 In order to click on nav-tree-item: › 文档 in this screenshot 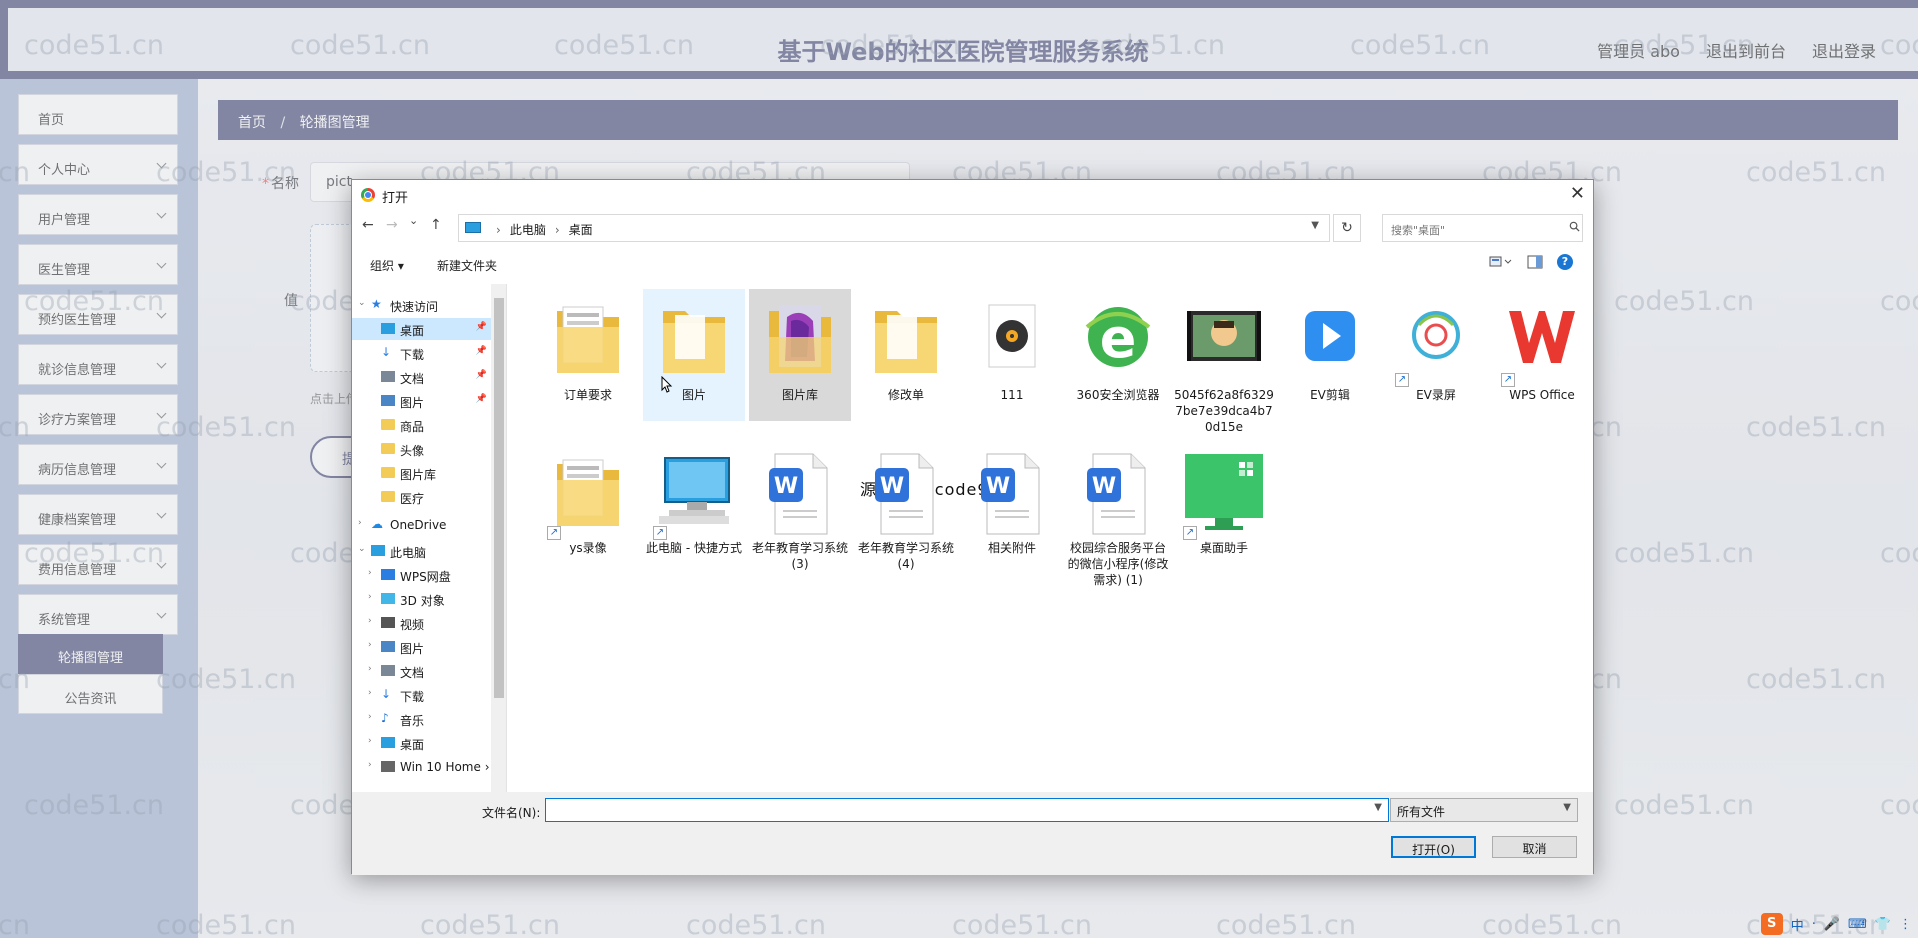, I will do `click(421, 671)`.